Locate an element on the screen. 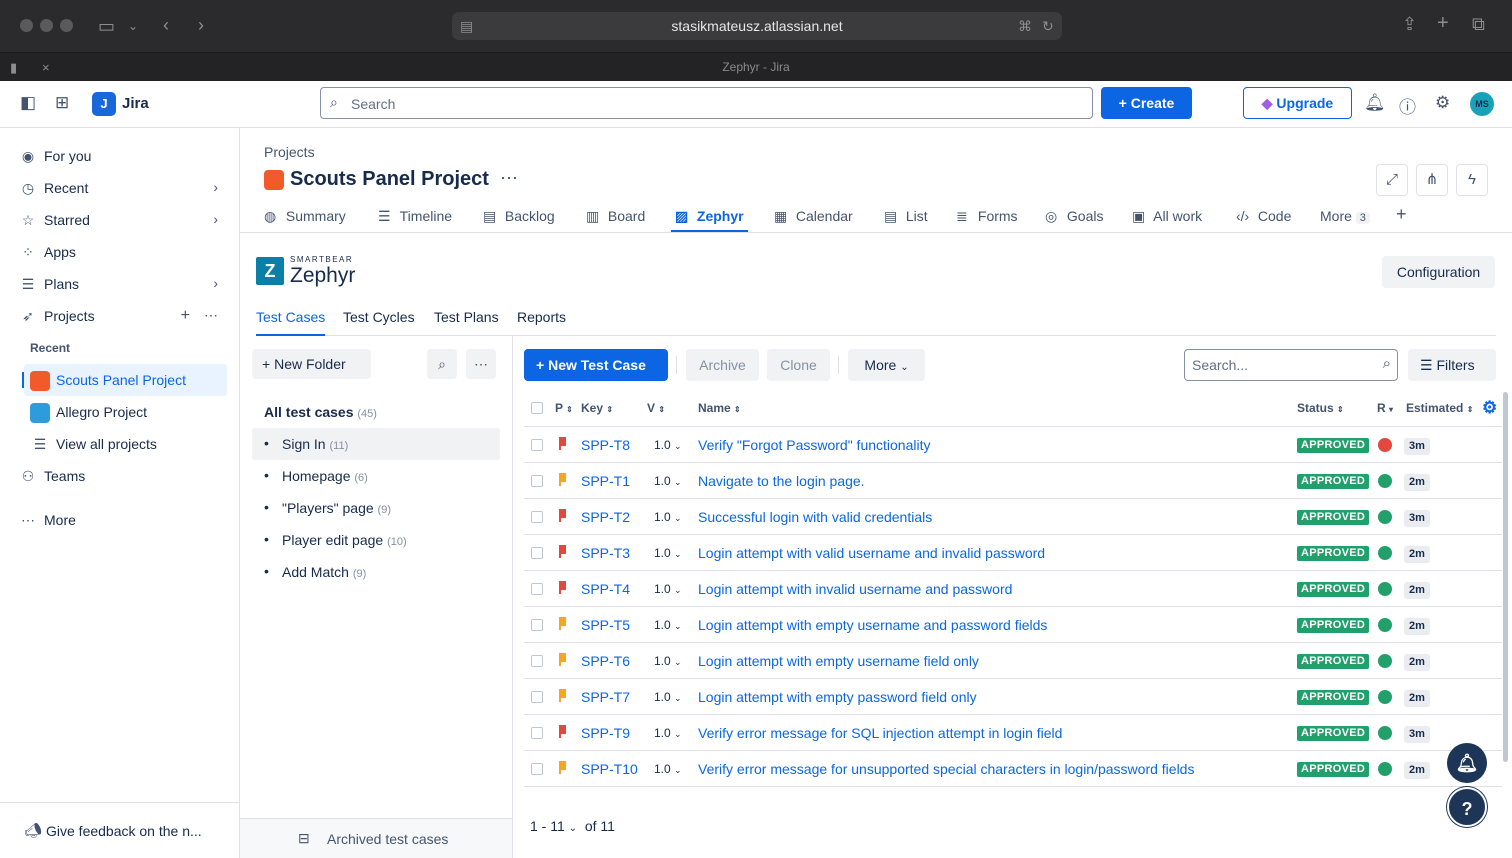  configuration-button: Configuration is located at coordinates (1438, 272).